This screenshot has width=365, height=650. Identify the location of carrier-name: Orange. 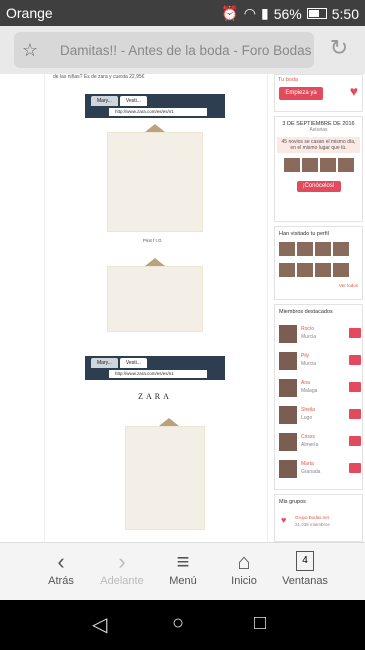
(29, 13).